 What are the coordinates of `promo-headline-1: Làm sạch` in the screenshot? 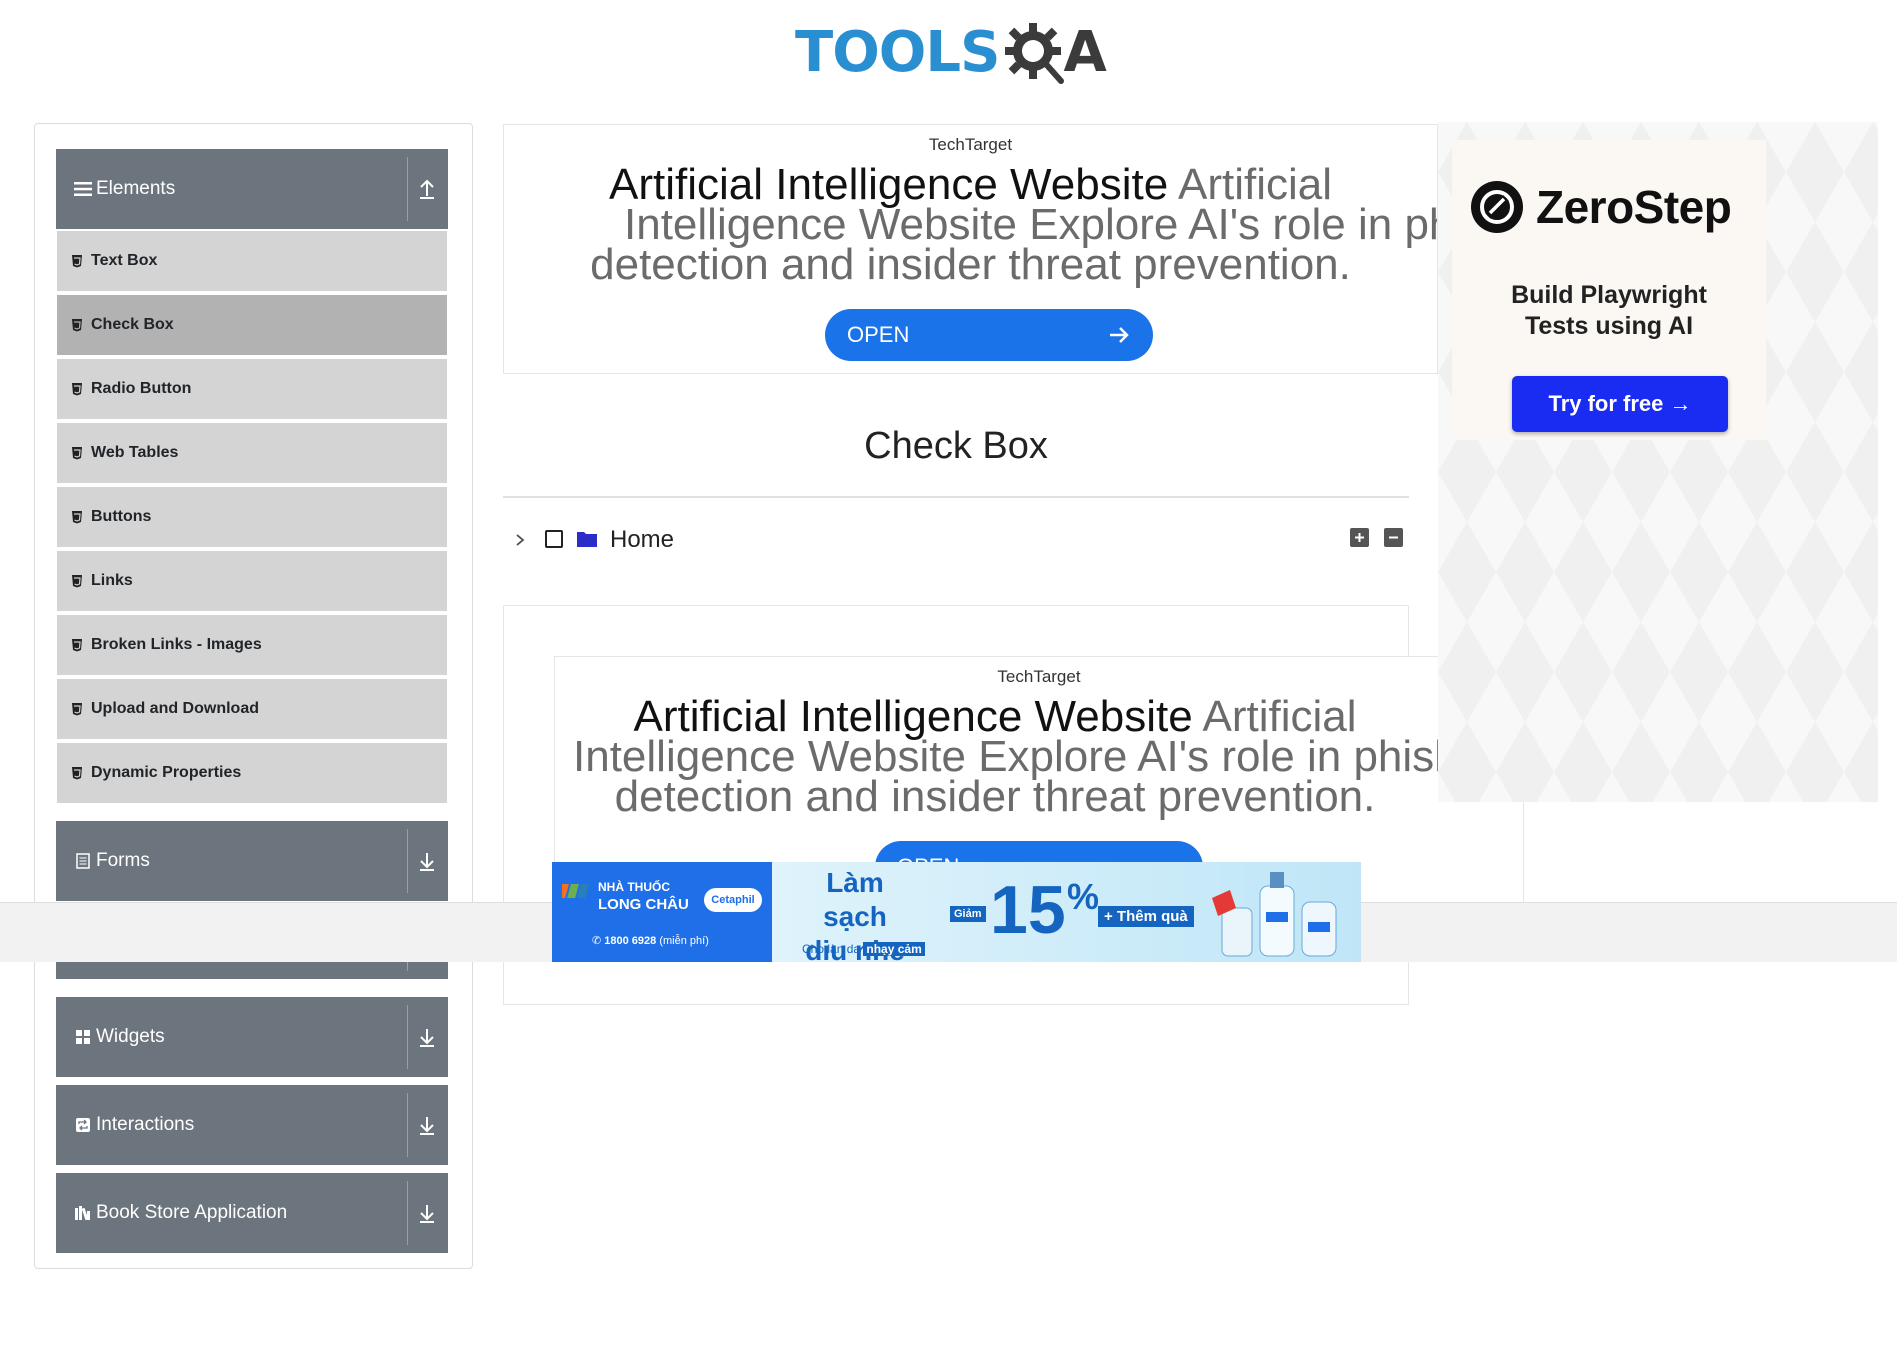 It's located at (855, 899).